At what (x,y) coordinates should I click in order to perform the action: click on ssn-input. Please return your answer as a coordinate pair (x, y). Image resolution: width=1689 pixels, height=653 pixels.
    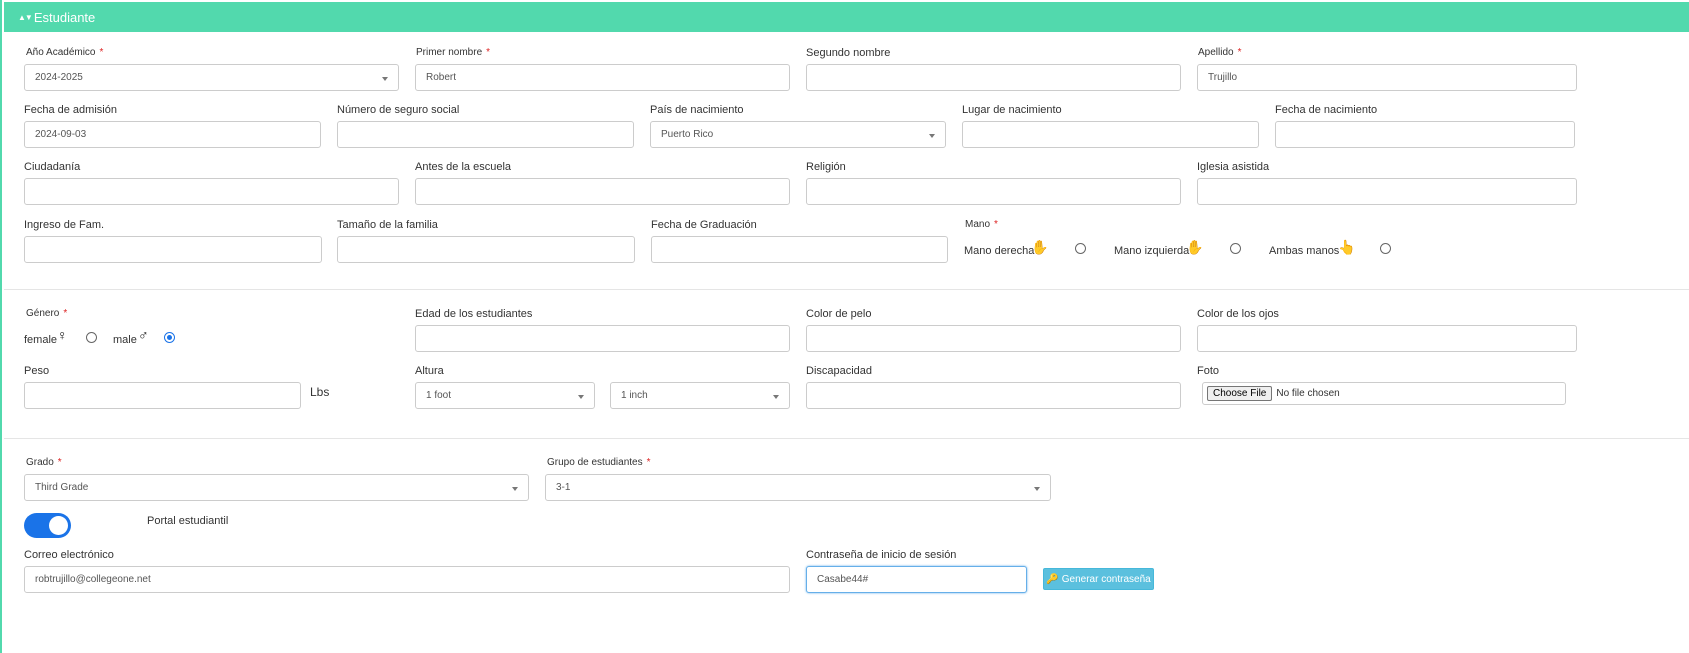
    Looking at the image, I should click on (485, 134).